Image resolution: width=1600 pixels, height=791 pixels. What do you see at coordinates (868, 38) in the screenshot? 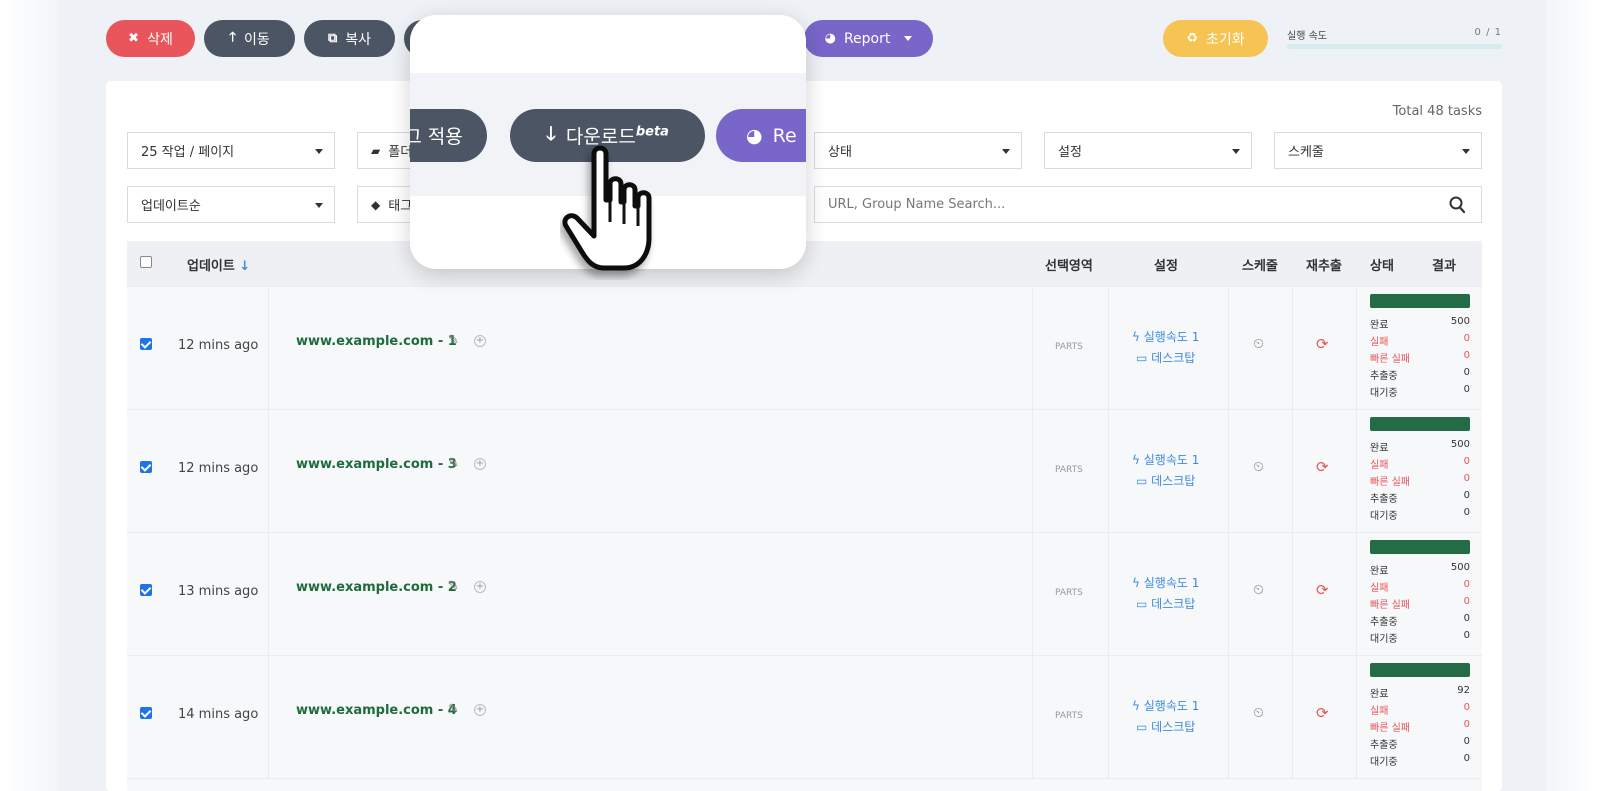
I see `report-button: ◕ Report` at bounding box center [868, 38].